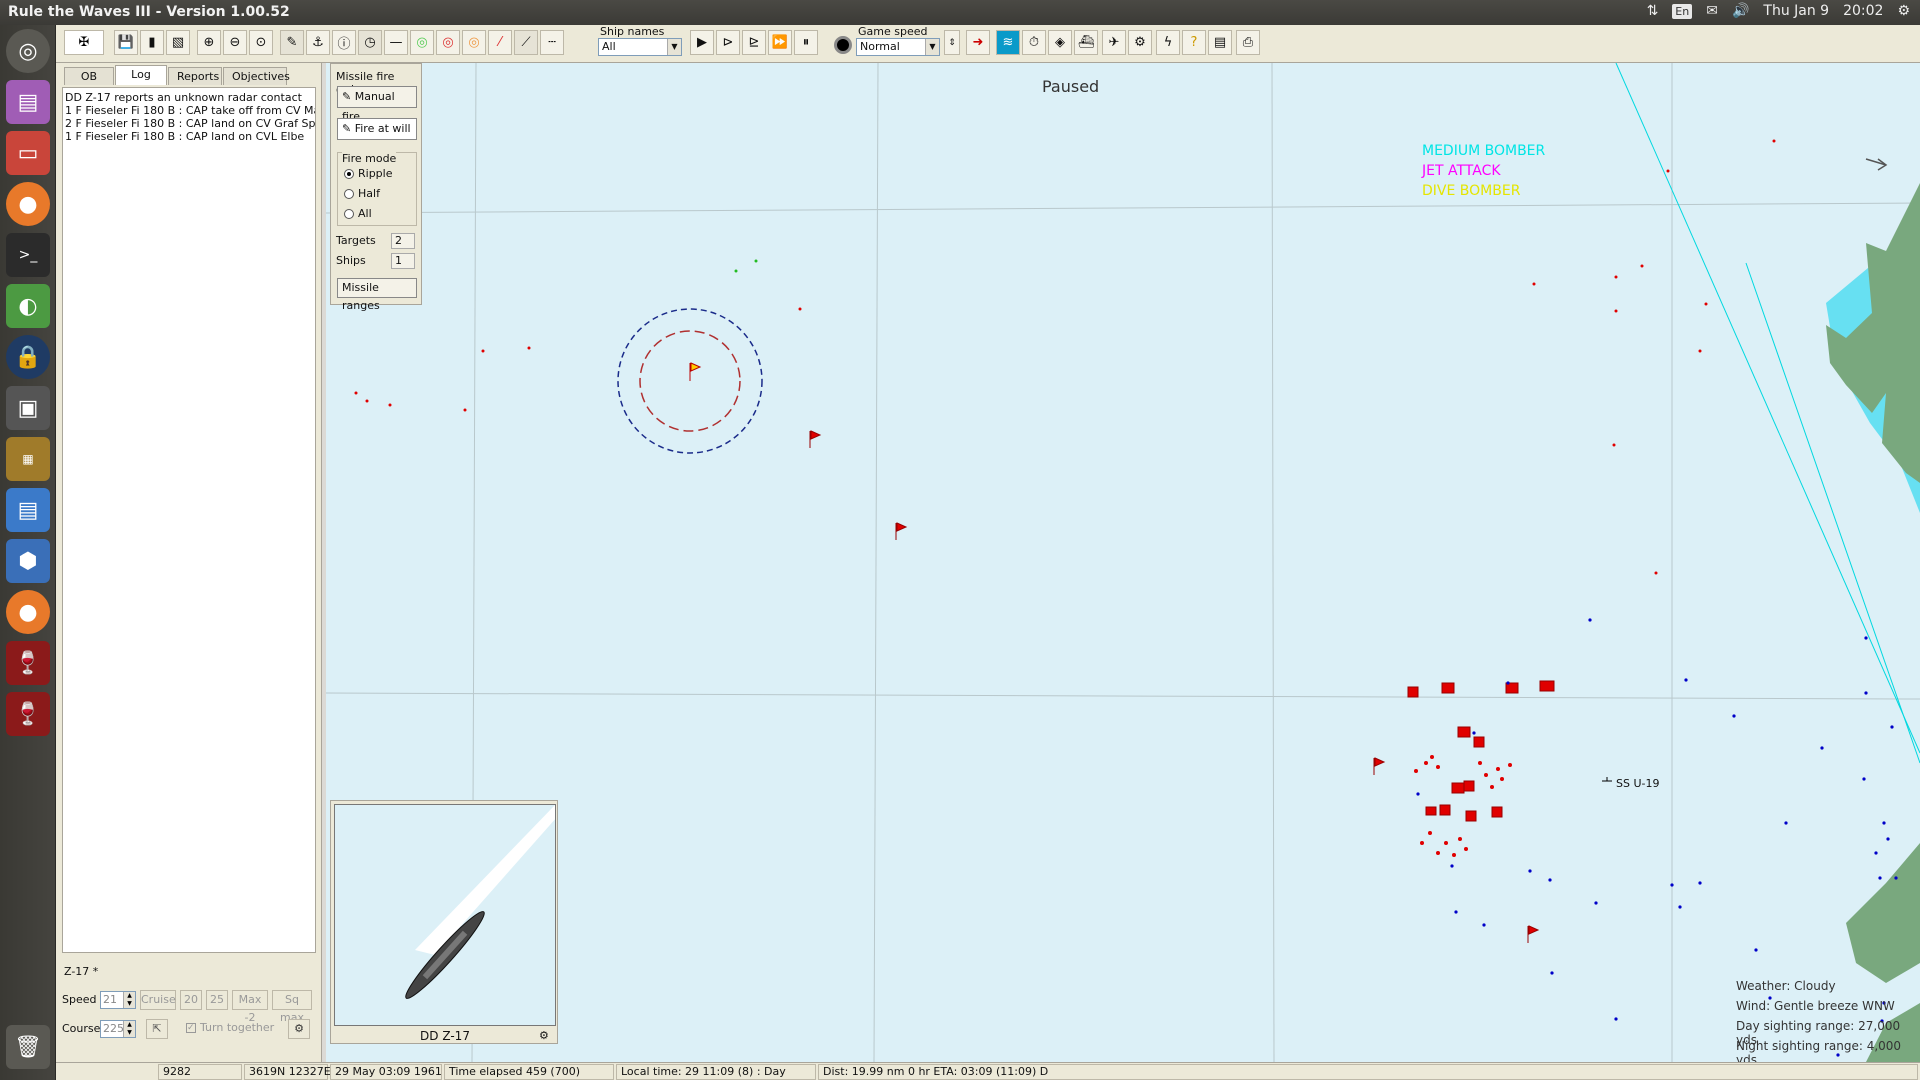 Image resolution: width=1920 pixels, height=1080 pixels. What do you see at coordinates (1712, 11) in the screenshot?
I see `mail-icon: ✉` at bounding box center [1712, 11].